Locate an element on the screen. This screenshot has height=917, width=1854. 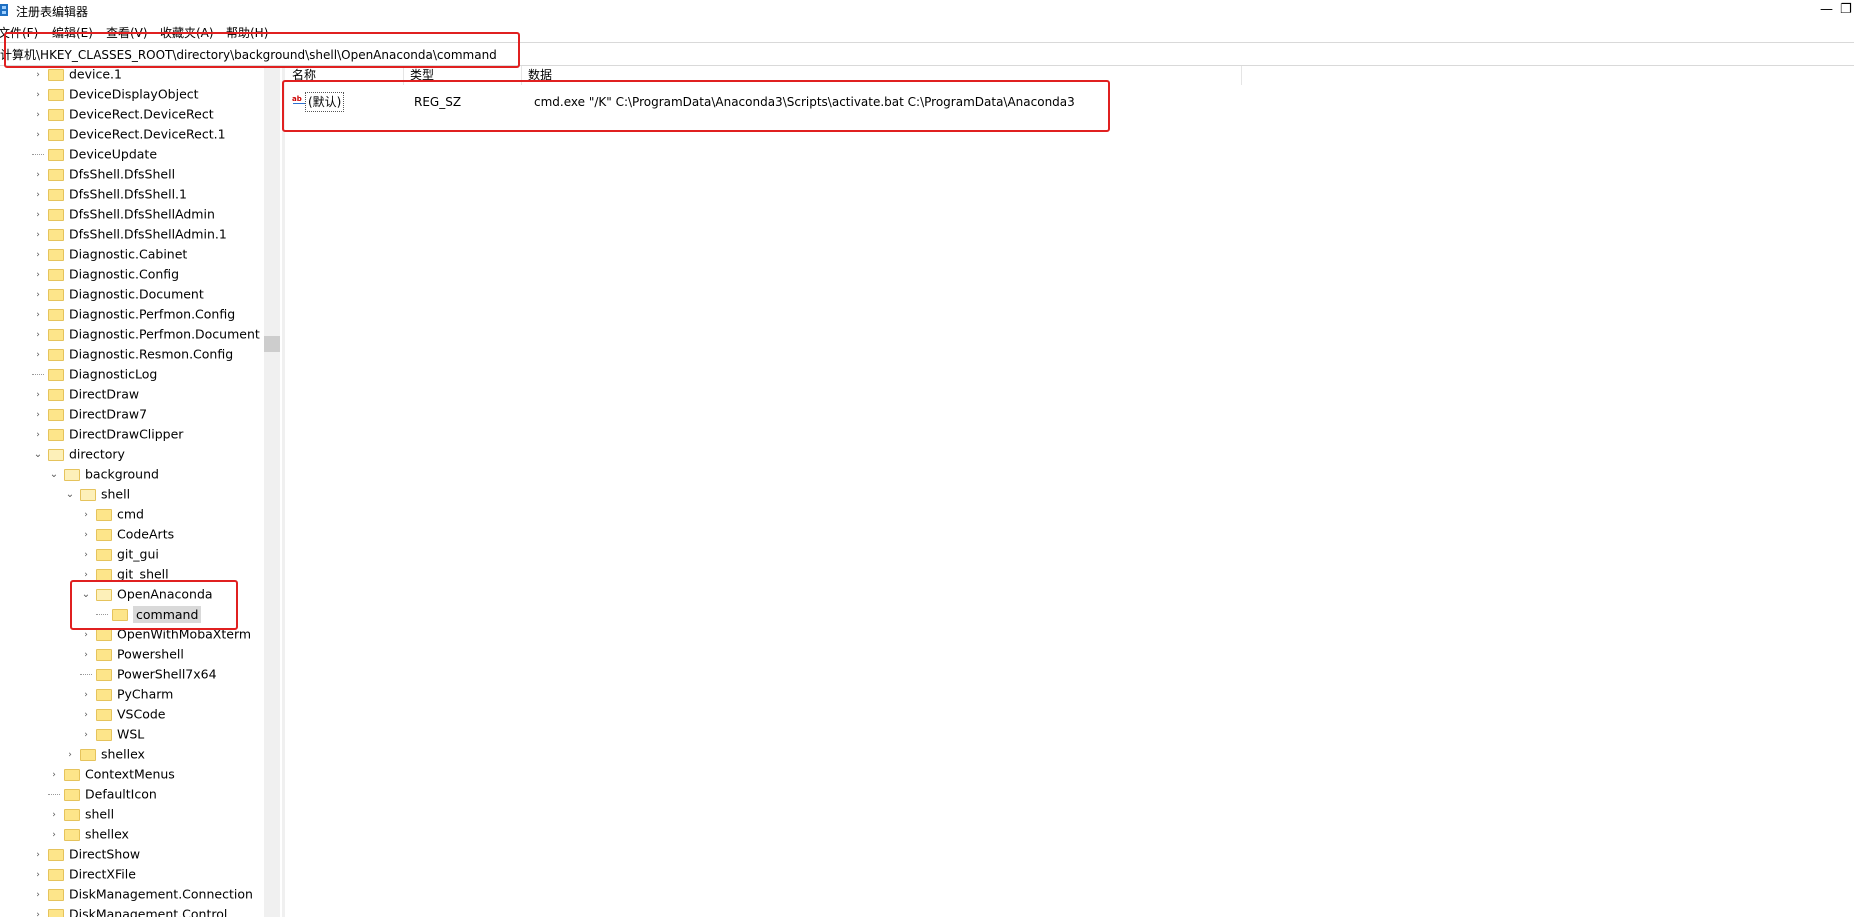
tree-item: › DeviceDisplayObject is located at coordinates (115, 94).